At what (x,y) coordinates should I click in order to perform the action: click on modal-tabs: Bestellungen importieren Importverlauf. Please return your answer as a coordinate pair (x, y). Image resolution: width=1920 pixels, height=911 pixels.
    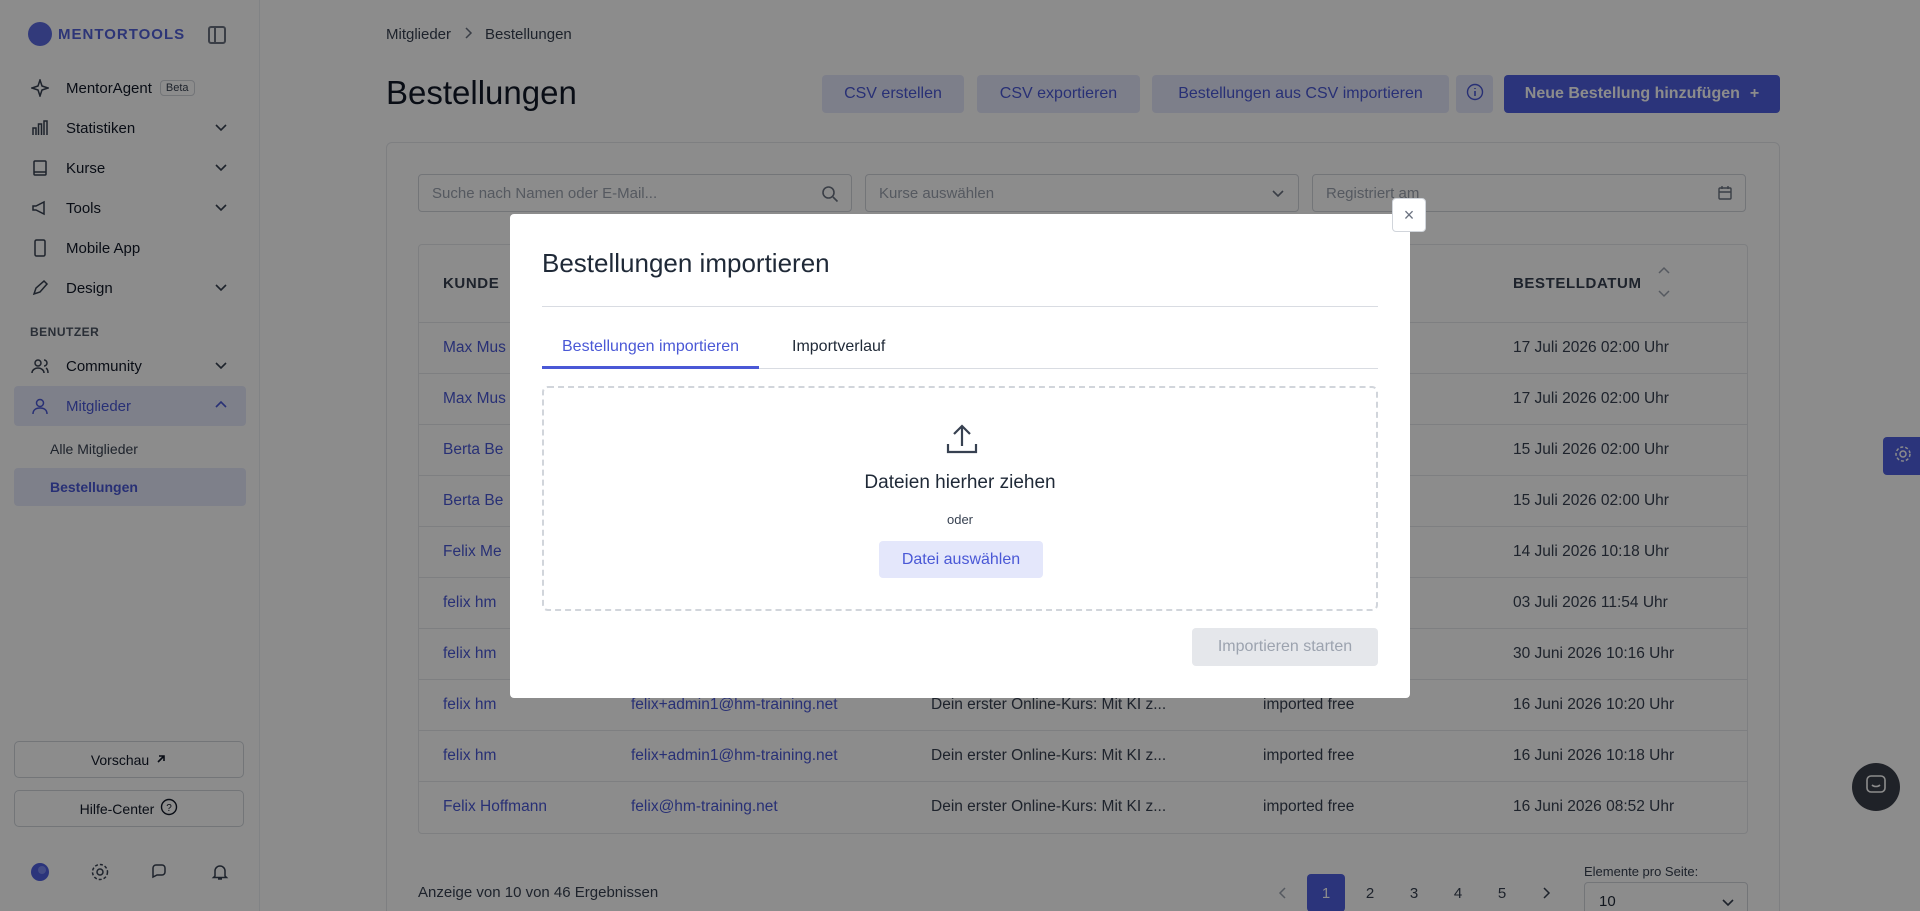
    Looking at the image, I should click on (960, 351).